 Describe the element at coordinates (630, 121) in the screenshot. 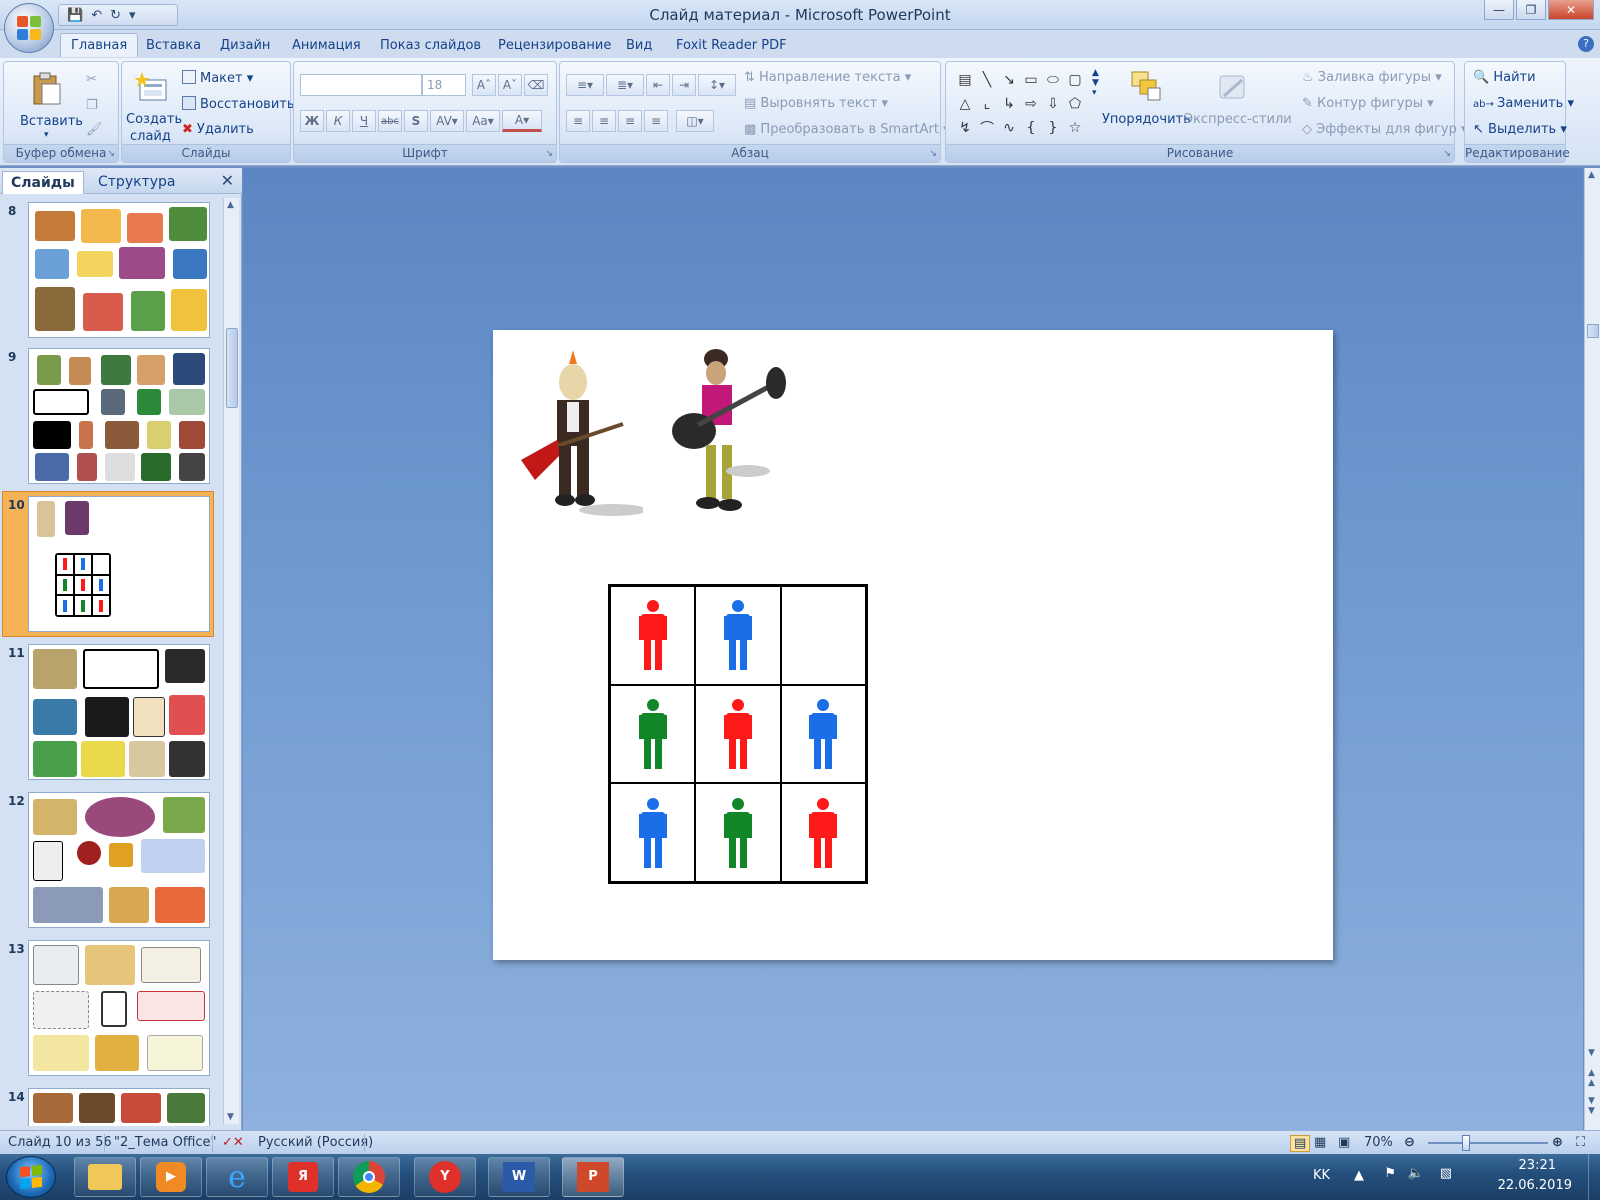

I see `align-right-icon: ≡` at that location.